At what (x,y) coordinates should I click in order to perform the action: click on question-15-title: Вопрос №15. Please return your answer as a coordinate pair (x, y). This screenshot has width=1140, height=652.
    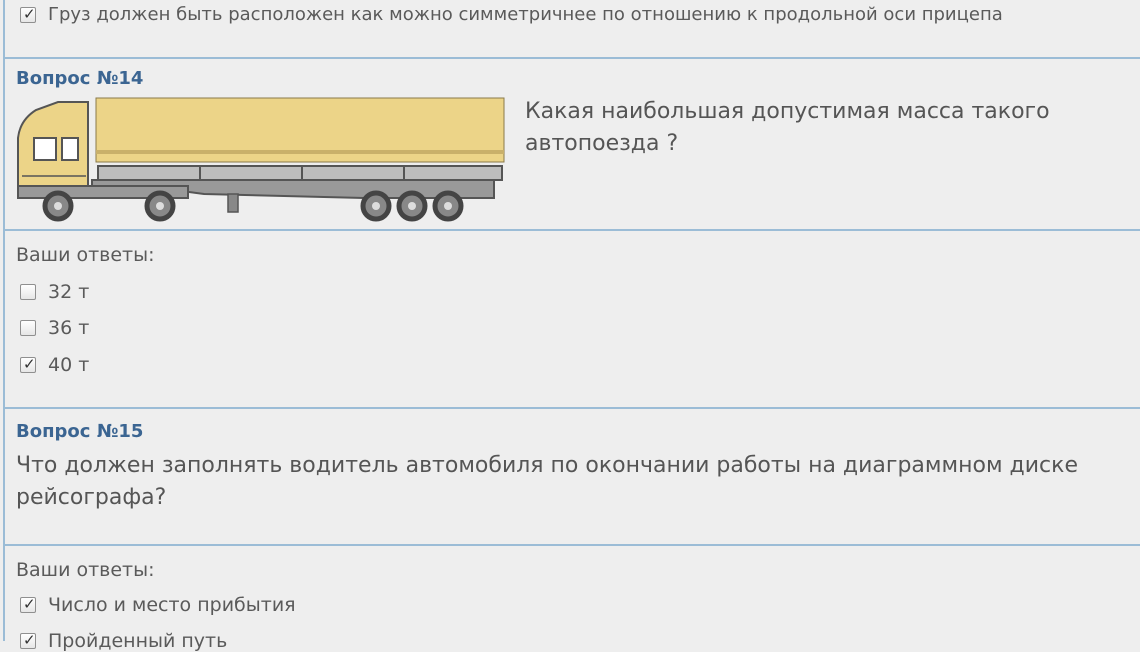
    Looking at the image, I should click on (80, 431).